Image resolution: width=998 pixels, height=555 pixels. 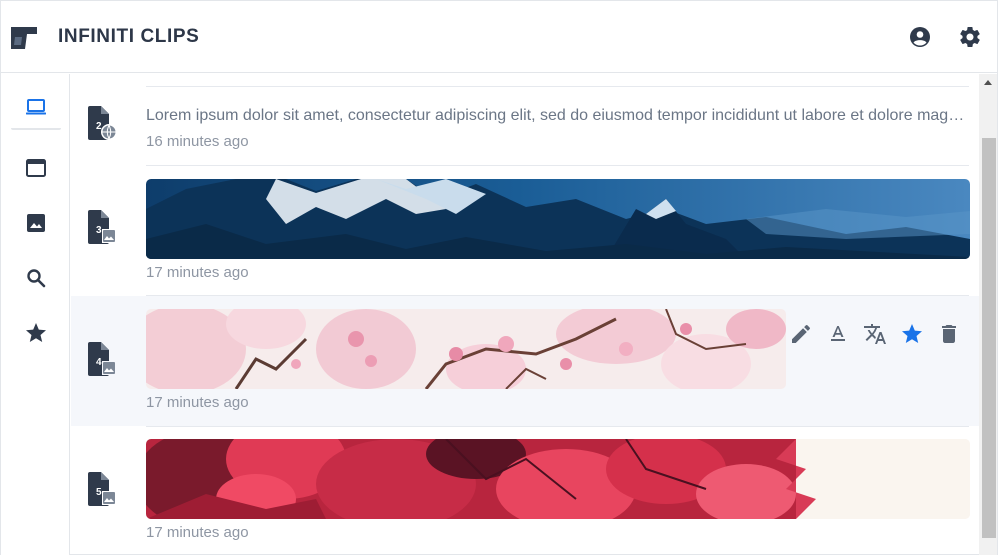 I want to click on search-icon, so click(x=36, y=278).